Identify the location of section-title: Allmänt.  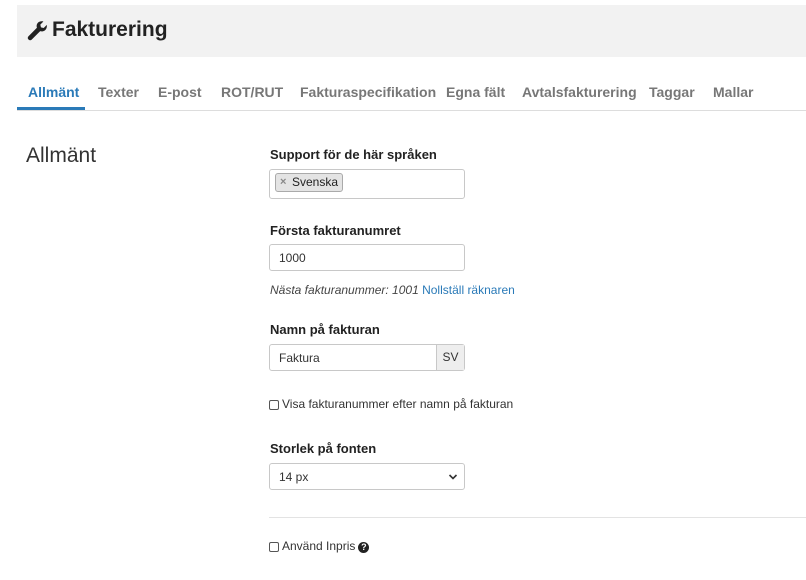
(61, 155).